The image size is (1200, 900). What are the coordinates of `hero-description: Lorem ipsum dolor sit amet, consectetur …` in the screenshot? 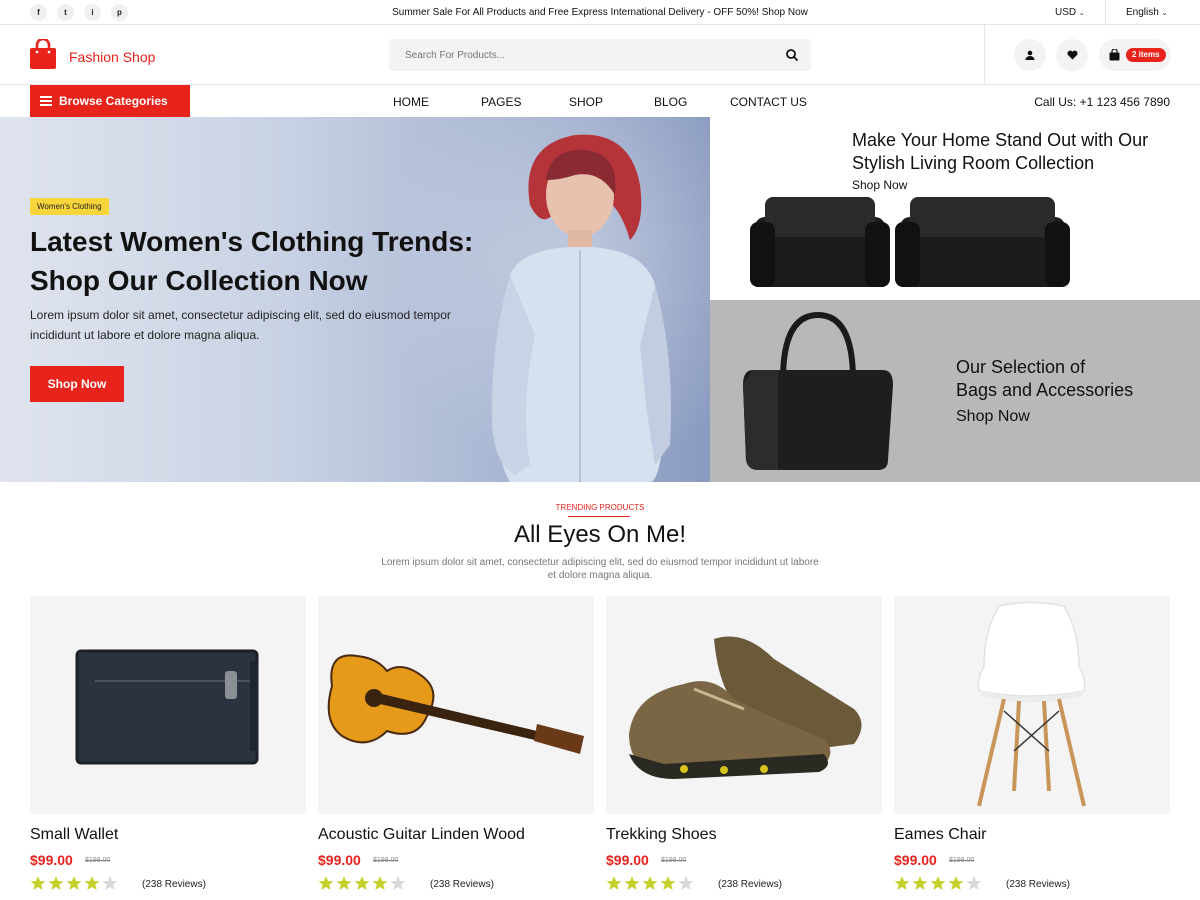 It's located at (240, 325).